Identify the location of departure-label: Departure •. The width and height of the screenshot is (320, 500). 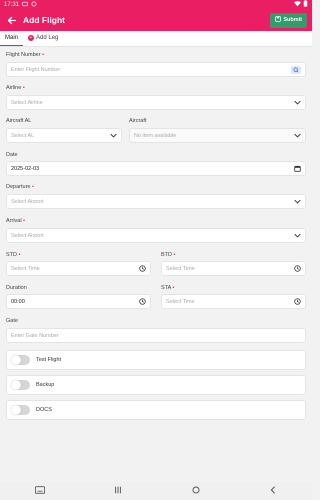
(20, 187).